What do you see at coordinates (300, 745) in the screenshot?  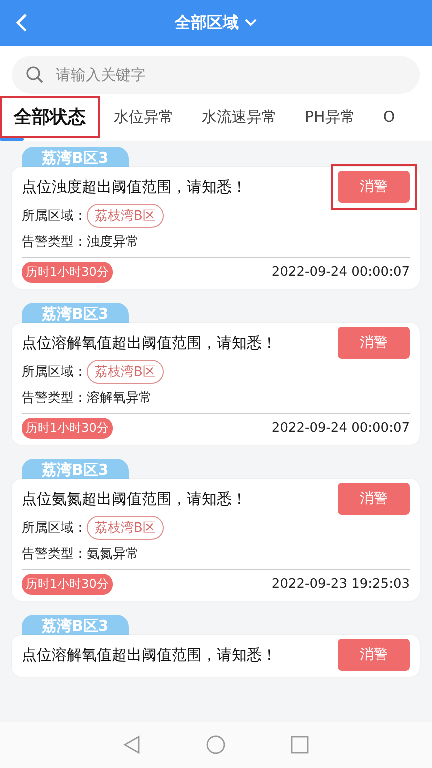 I see `recents-icon` at bounding box center [300, 745].